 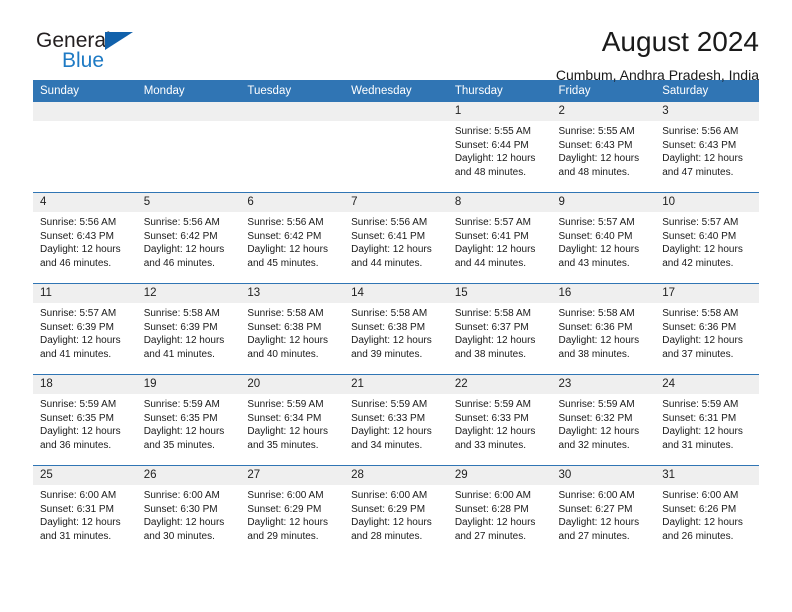 I want to click on day-cell-empty, so click(x=396, y=147).